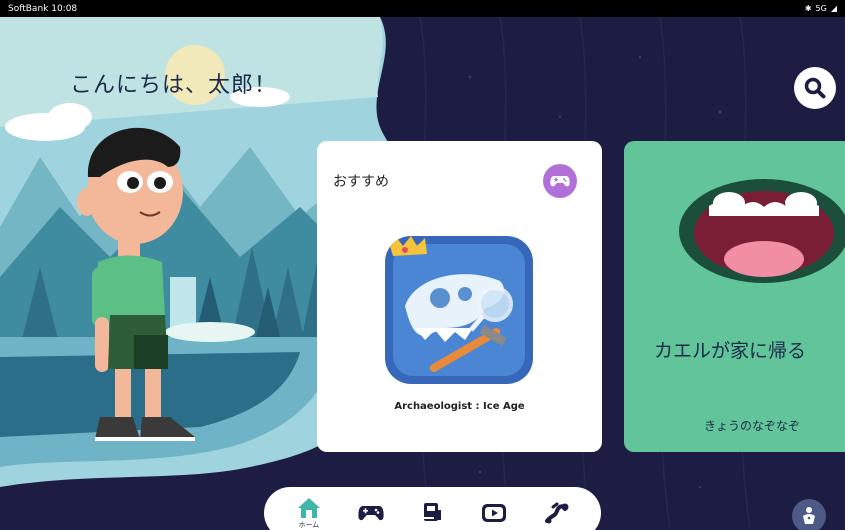 The image size is (845, 530). What do you see at coordinates (808, 8) in the screenshot?
I see `bluetooth-icon: ✱` at bounding box center [808, 8].